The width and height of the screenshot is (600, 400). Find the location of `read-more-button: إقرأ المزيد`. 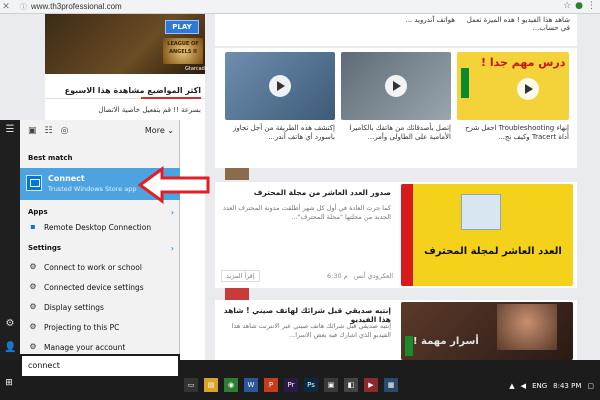

read-more-button: إقرأ المزيد is located at coordinates (240, 276).